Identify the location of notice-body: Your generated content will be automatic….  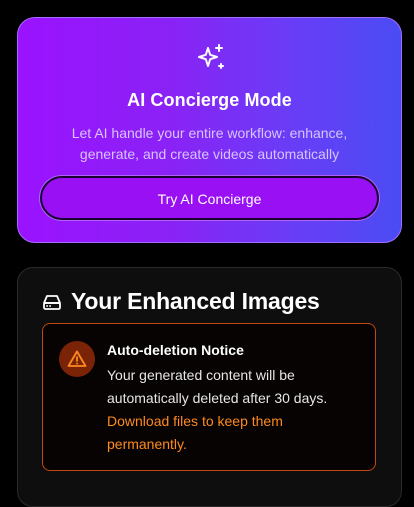
(232, 410).